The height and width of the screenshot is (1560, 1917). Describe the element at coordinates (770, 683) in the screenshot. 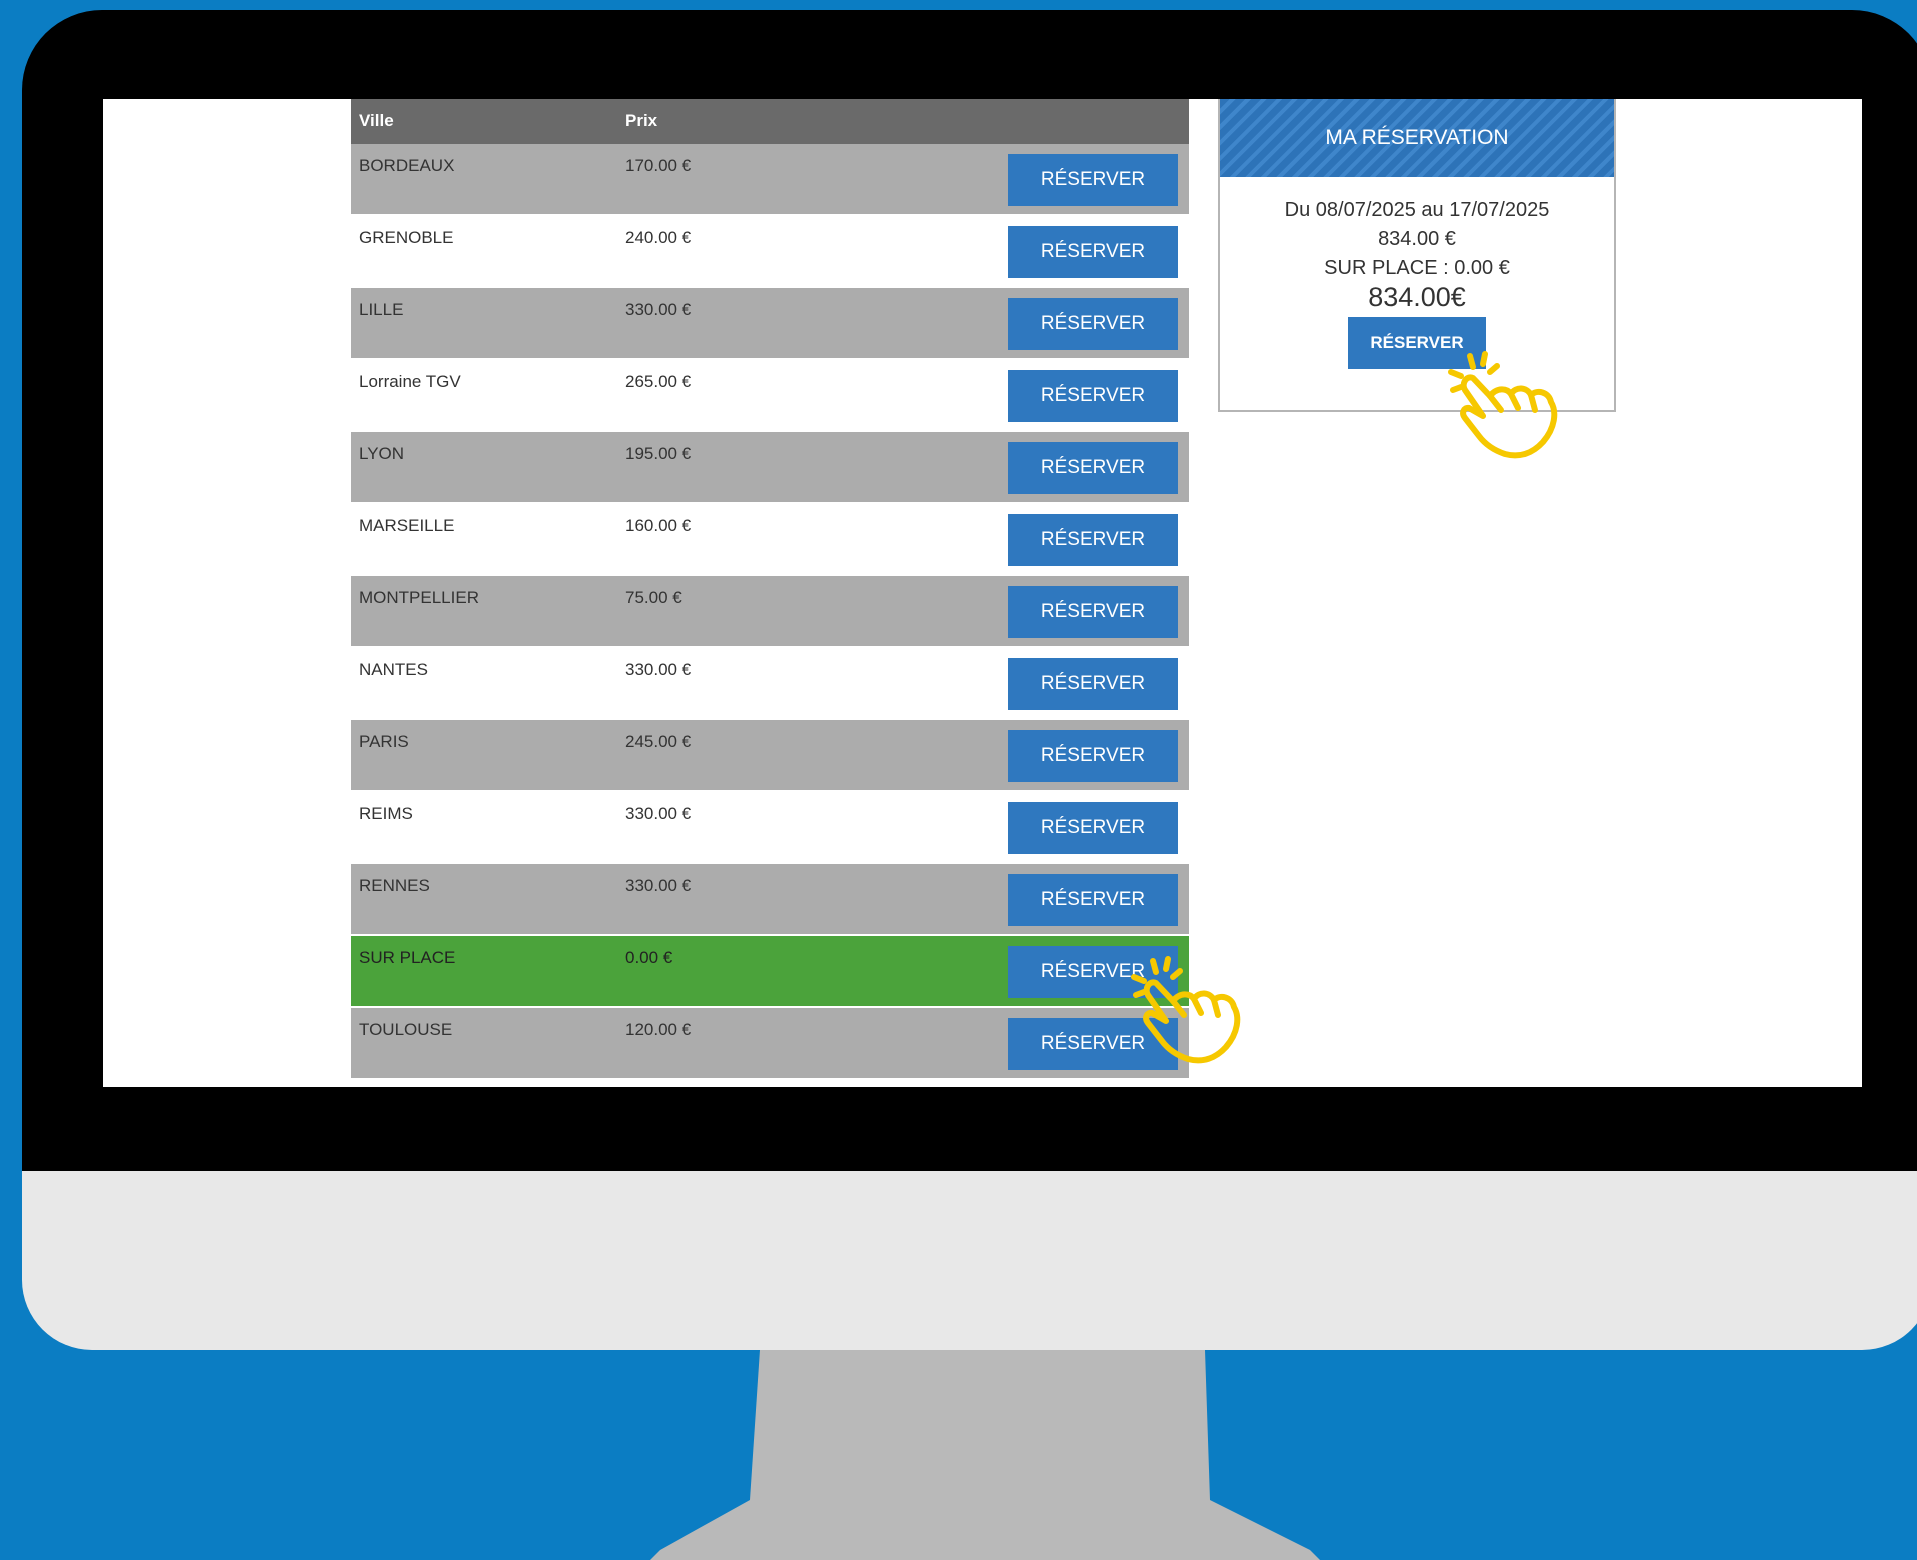

I see `table-row: NANTES 330.00 € RÉSERVER` at that location.